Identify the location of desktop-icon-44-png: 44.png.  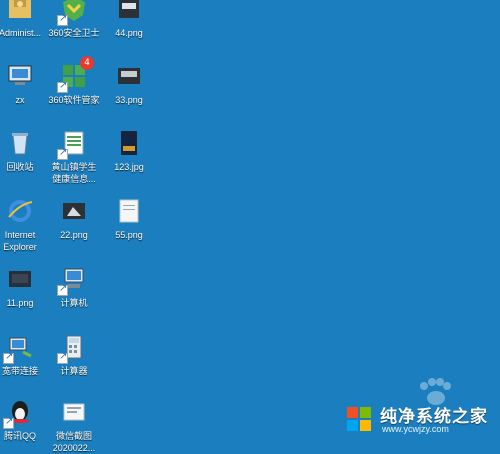
(129, 19).